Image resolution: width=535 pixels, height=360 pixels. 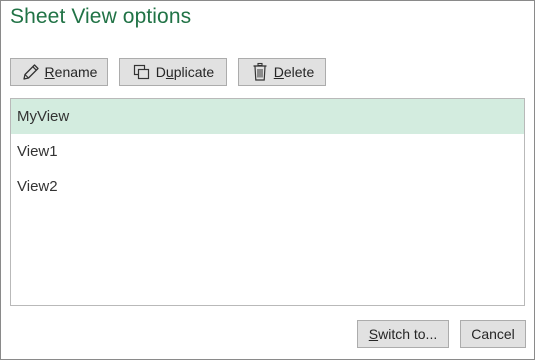 What do you see at coordinates (267, 116) in the screenshot?
I see `list-item-myview: MyView` at bounding box center [267, 116].